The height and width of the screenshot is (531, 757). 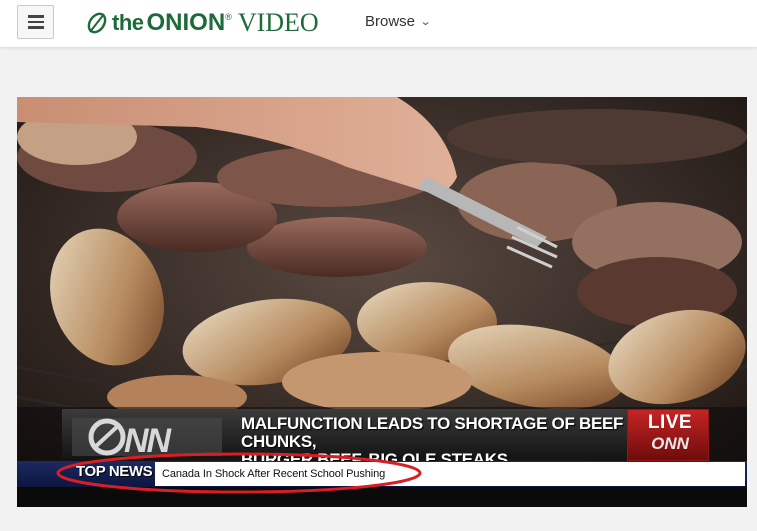 What do you see at coordinates (425, 21) in the screenshot?
I see `chevron-down-icon: ⌄` at bounding box center [425, 21].